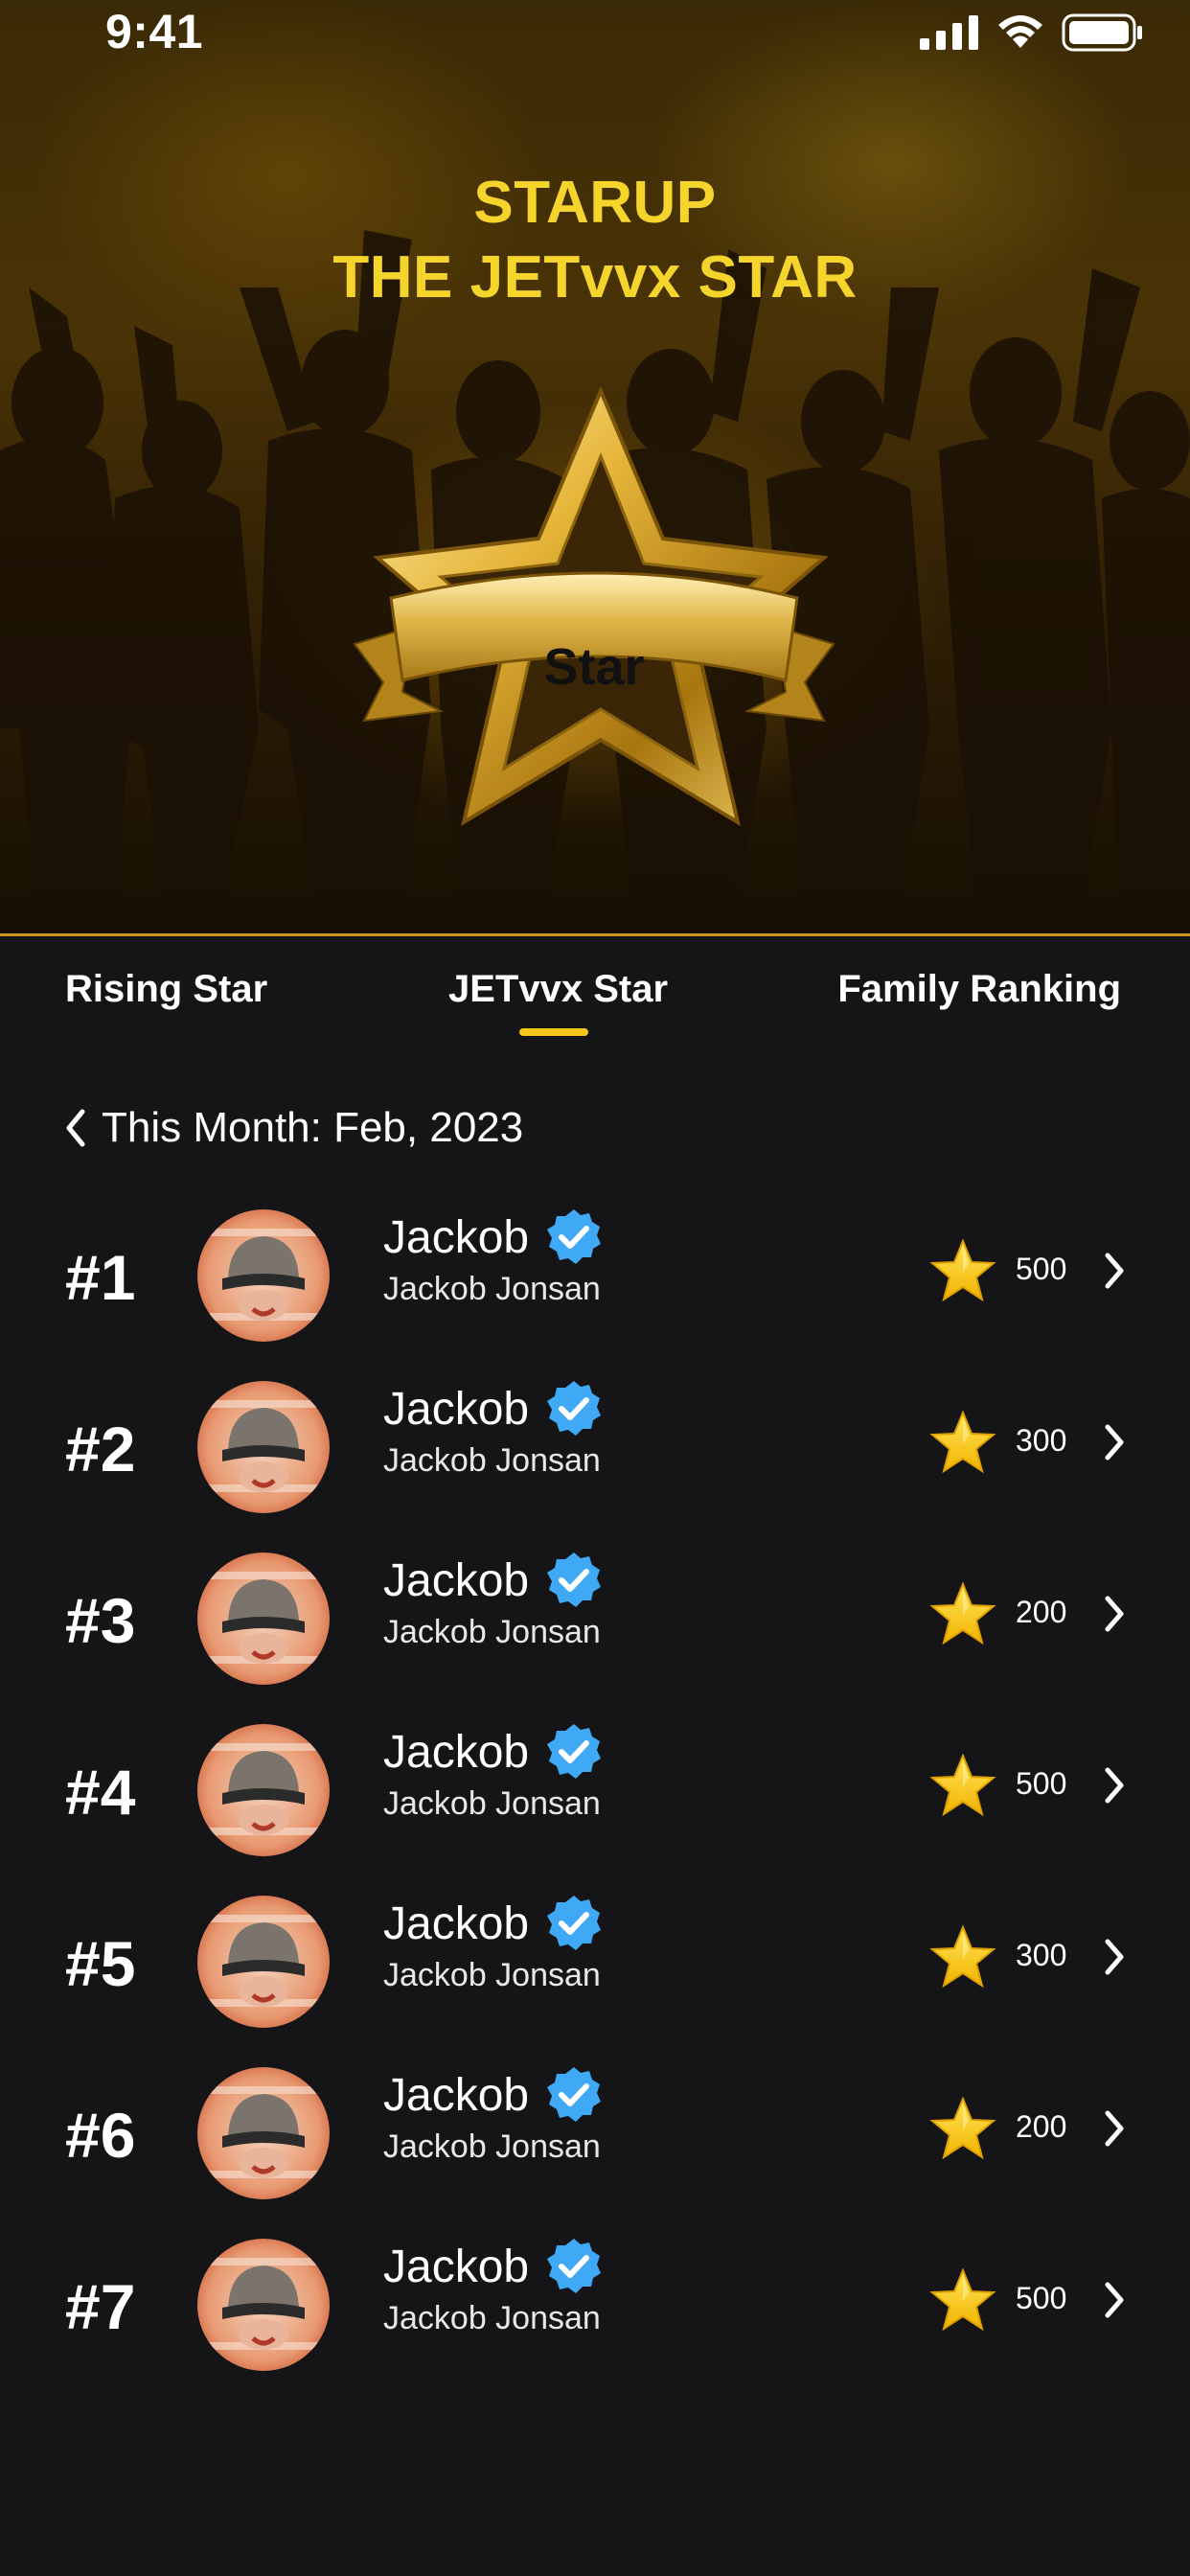 The height and width of the screenshot is (2576, 1190). What do you see at coordinates (313, 1127) in the screenshot?
I see `month-label: This Month: Feb, 2023` at bounding box center [313, 1127].